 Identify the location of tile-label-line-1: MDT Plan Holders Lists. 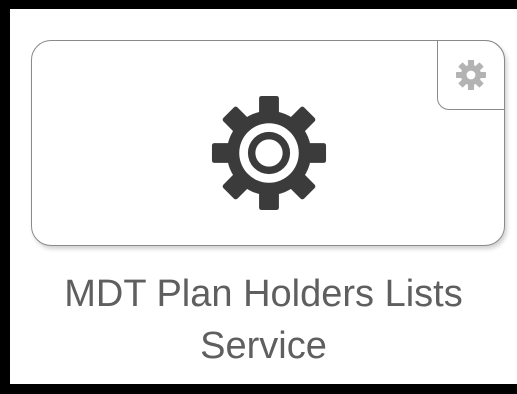
(263, 294).